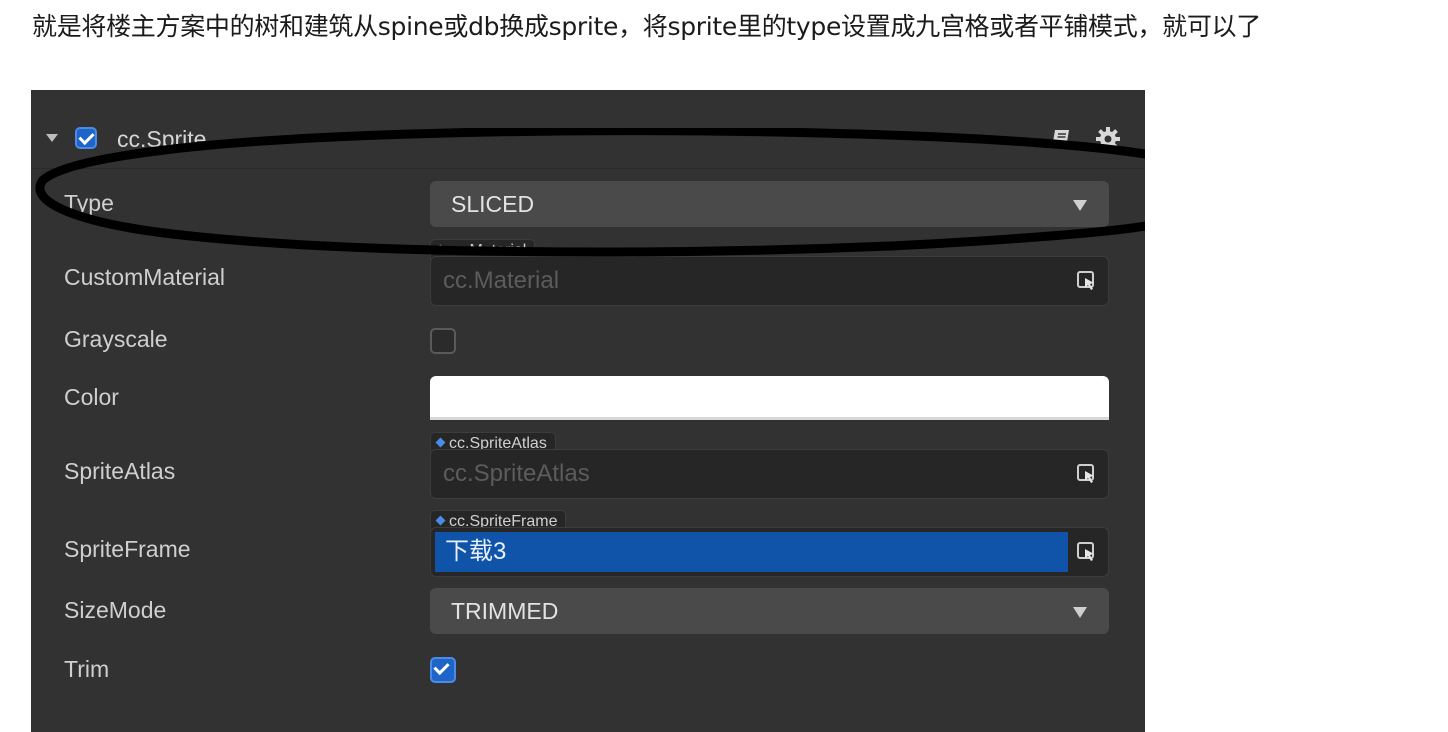 The image size is (1448, 732). I want to click on size-mode-select: TRIMMED, so click(769, 611).